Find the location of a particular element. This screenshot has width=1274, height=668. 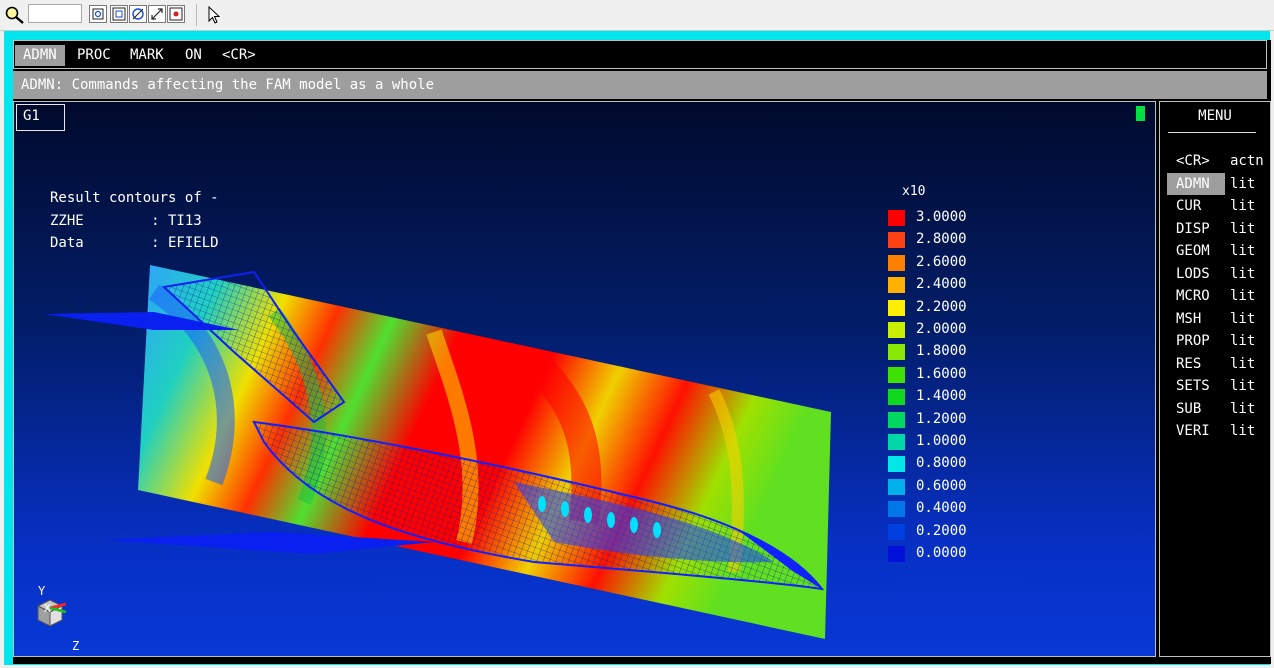

side-menu-command: LODS is located at coordinates (1196, 274).